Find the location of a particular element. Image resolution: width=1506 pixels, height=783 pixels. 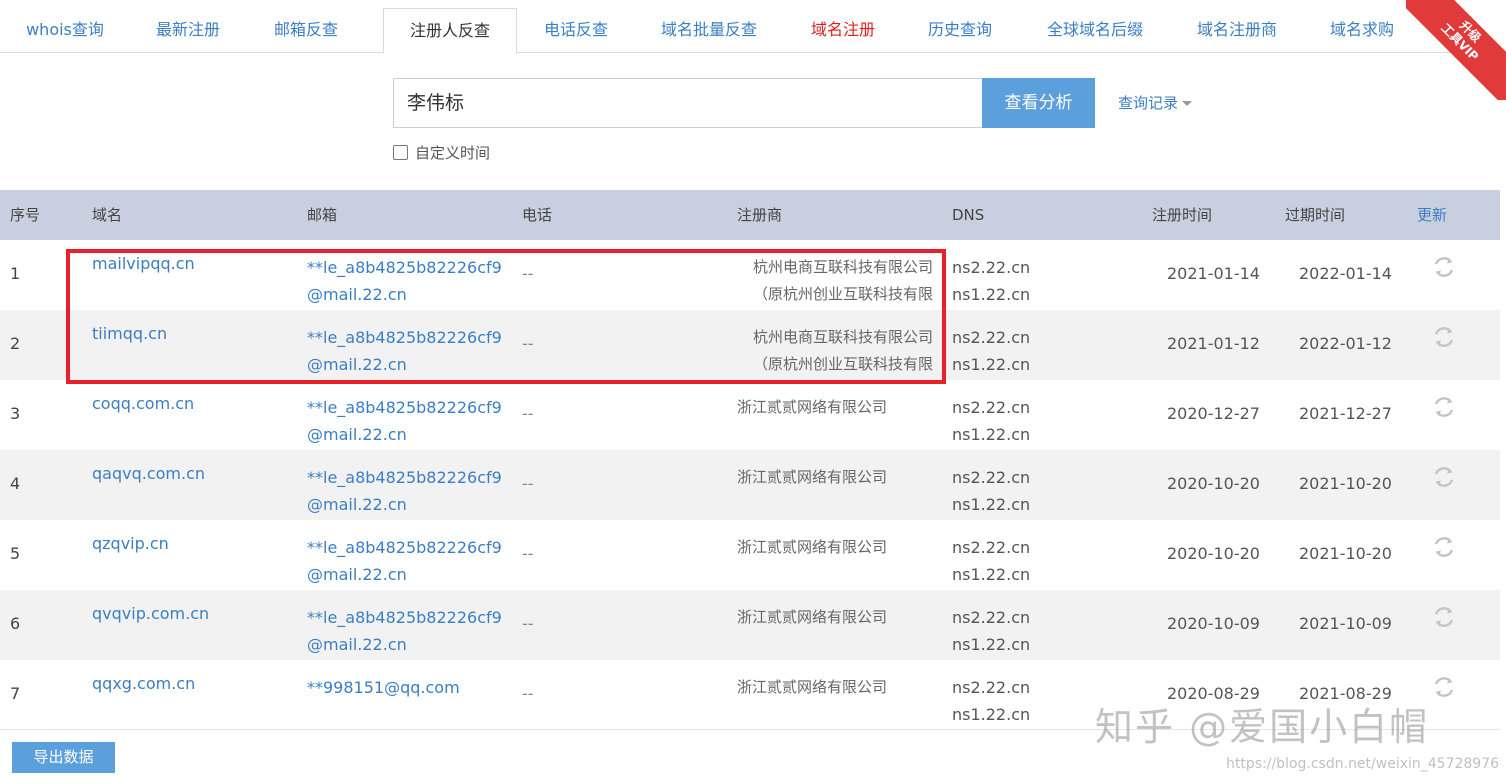

expiration-date: 2022-01-14 is located at coordinates (1345, 273).